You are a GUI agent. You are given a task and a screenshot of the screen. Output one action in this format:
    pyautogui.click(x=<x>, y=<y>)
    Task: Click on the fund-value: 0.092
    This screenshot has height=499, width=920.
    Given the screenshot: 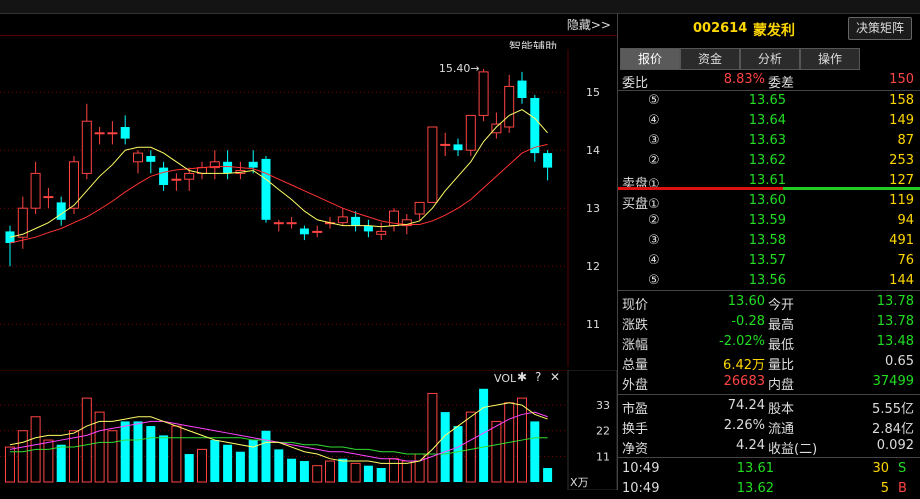 What is the action you would take?
    pyautogui.click(x=895, y=445)
    